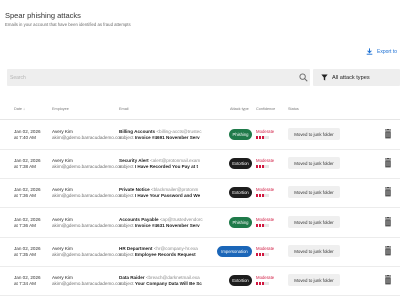 The image size is (400, 300). Describe the element at coordinates (134, 189) in the screenshot. I see `sender-name: Private Notice` at that location.